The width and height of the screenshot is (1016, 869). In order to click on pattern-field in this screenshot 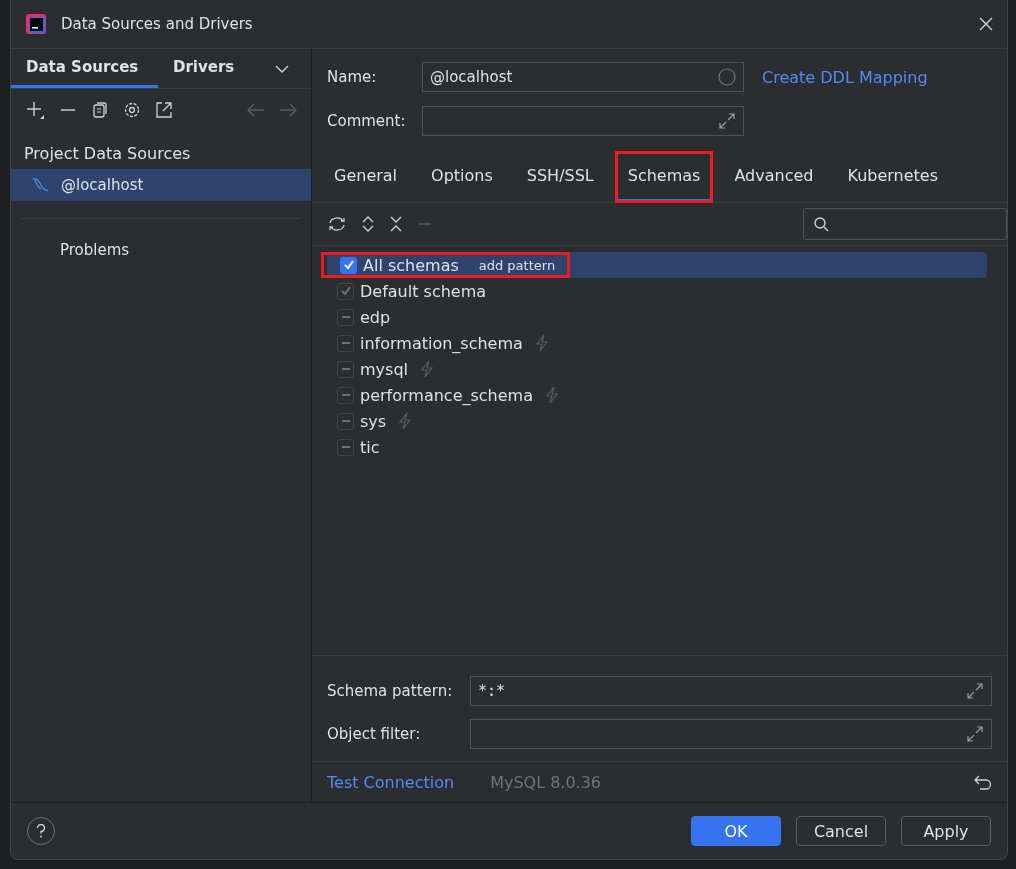, I will do `click(731, 734)`.